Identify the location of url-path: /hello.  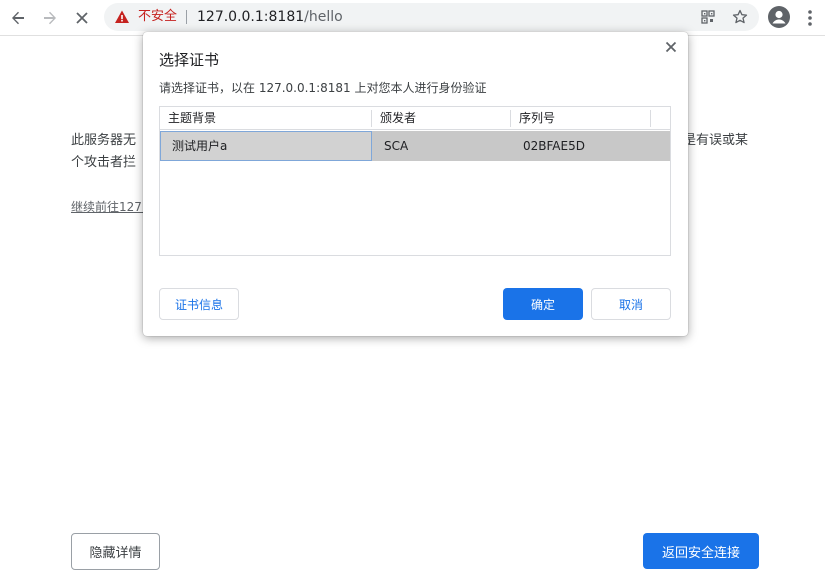
(323, 17).